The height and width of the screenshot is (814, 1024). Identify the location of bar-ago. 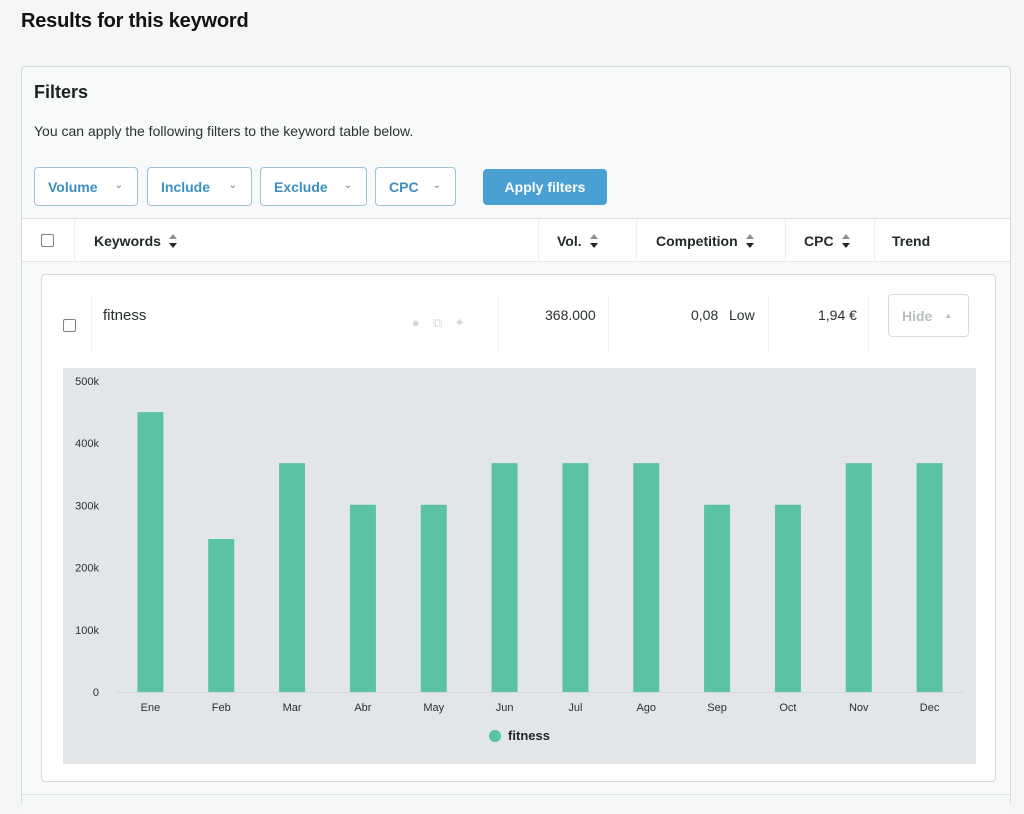
(646, 577).